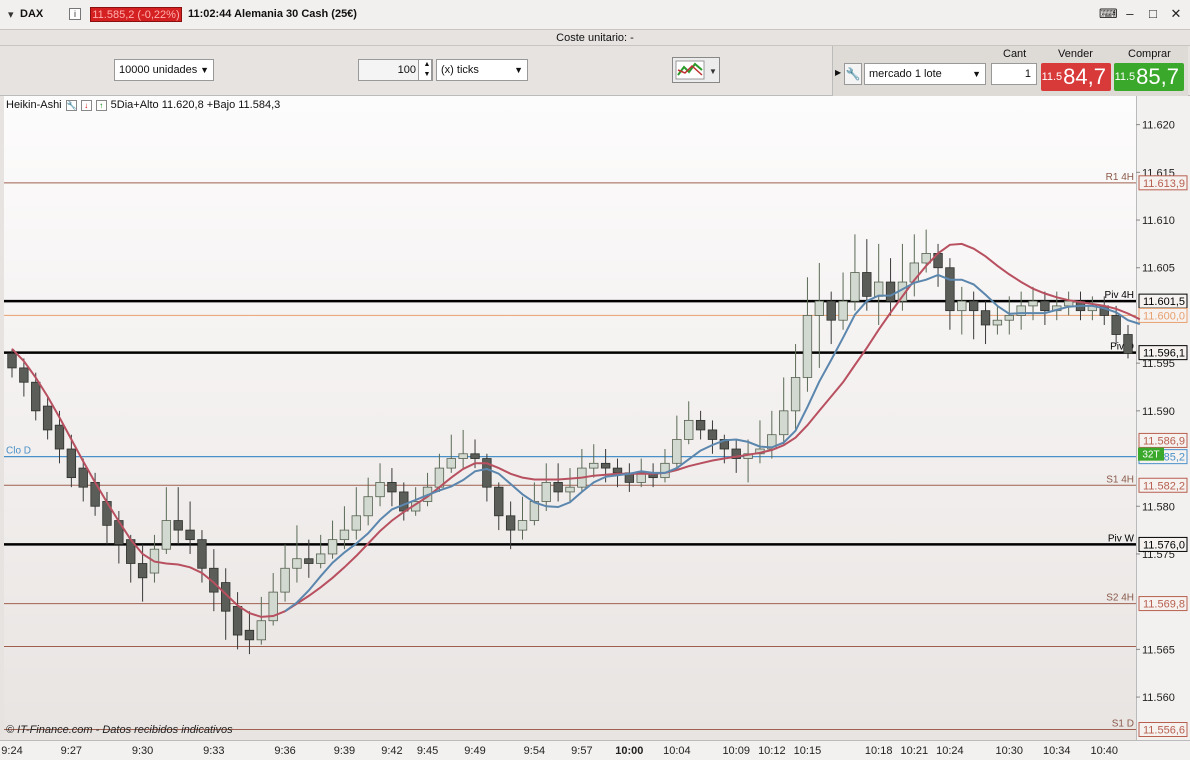 Image resolution: width=1190 pixels, height=760 pixels. I want to click on x-tick-label: 9:54, so click(534, 751).